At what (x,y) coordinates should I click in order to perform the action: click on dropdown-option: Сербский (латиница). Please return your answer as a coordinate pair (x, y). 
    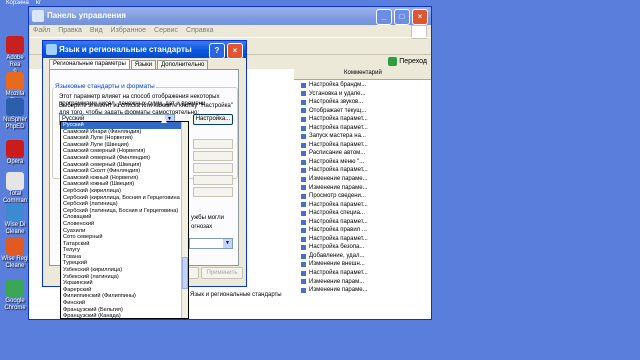
    Looking at the image, I should click on (124, 204).